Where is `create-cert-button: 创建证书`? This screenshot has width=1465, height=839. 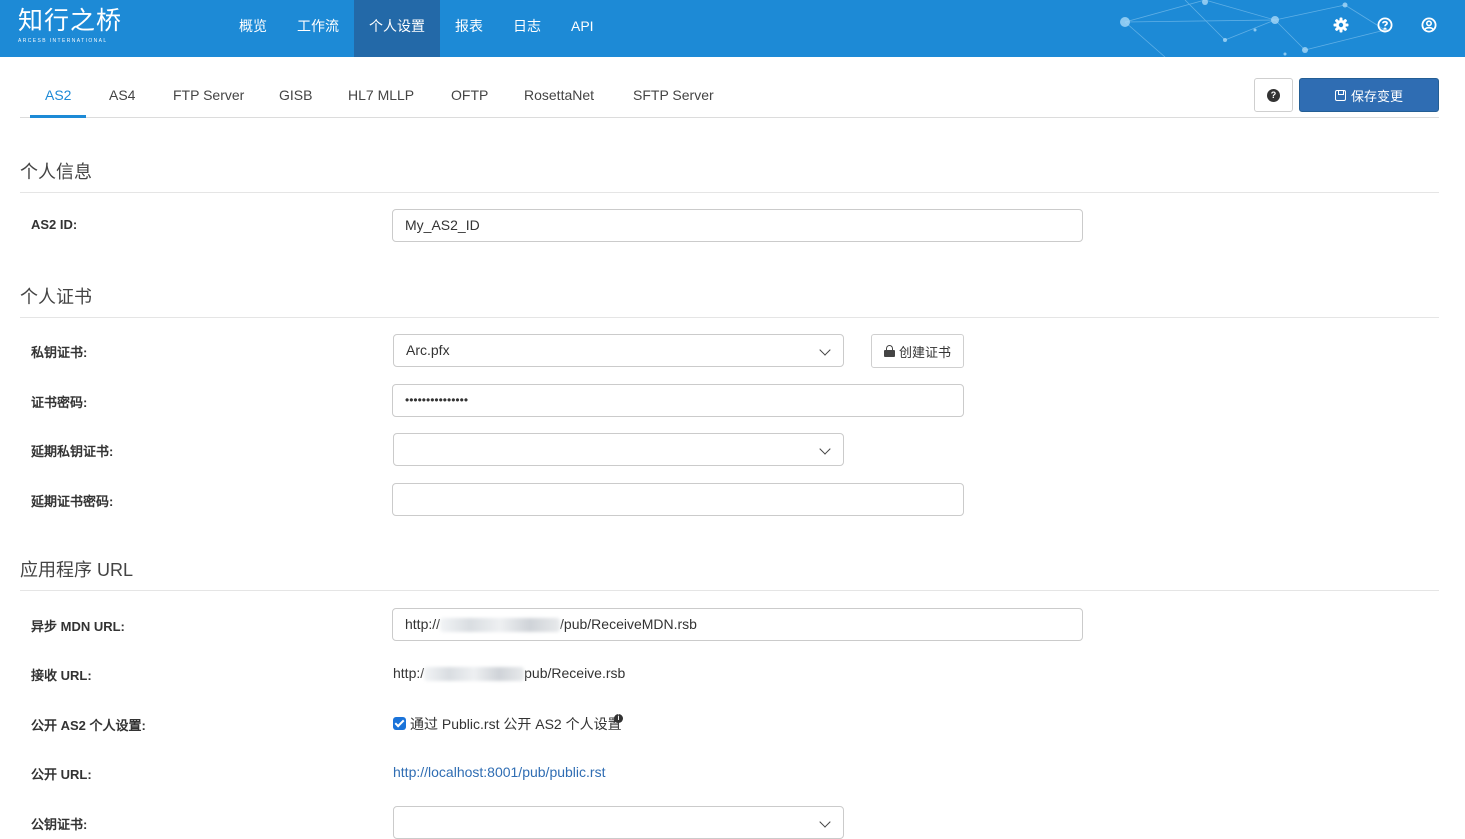 create-cert-button: 创建证书 is located at coordinates (917, 351).